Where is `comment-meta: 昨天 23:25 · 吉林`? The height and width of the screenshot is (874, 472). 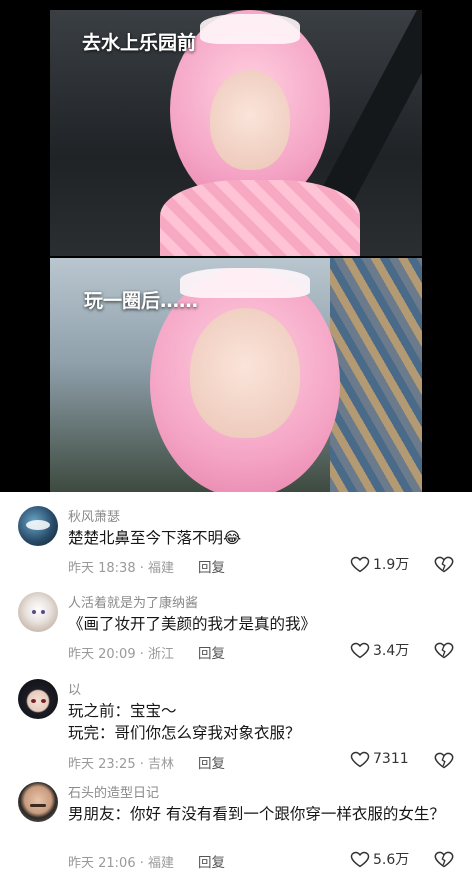 comment-meta: 昨天 23:25 · 吉林 is located at coordinates (121, 764).